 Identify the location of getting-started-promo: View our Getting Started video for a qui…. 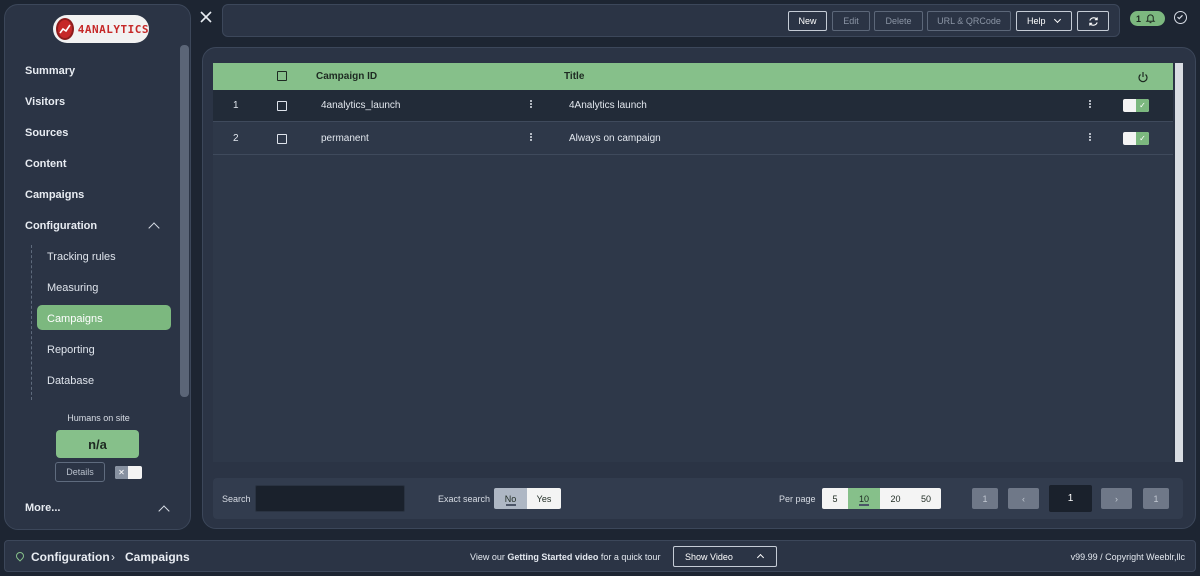
(565, 557).